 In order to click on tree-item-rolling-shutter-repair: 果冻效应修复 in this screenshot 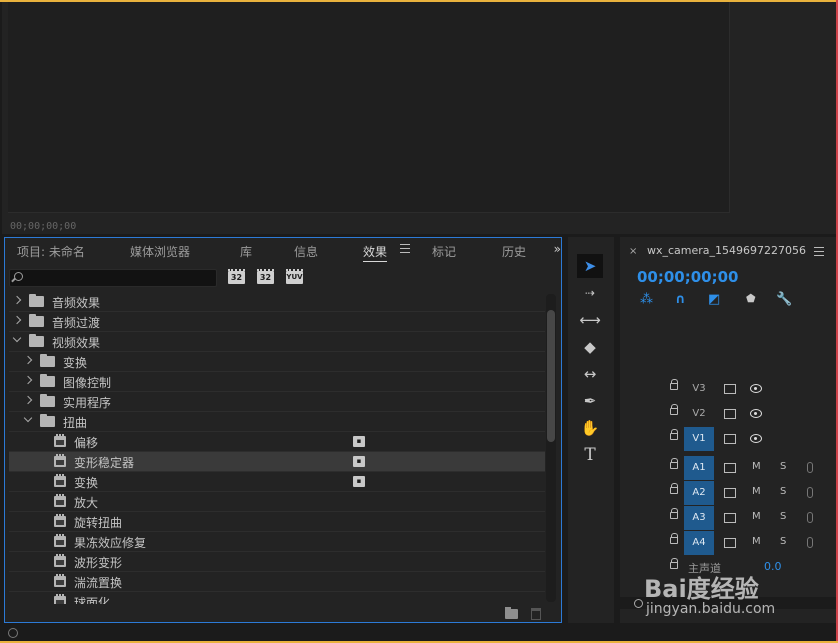, I will do `click(277, 542)`.